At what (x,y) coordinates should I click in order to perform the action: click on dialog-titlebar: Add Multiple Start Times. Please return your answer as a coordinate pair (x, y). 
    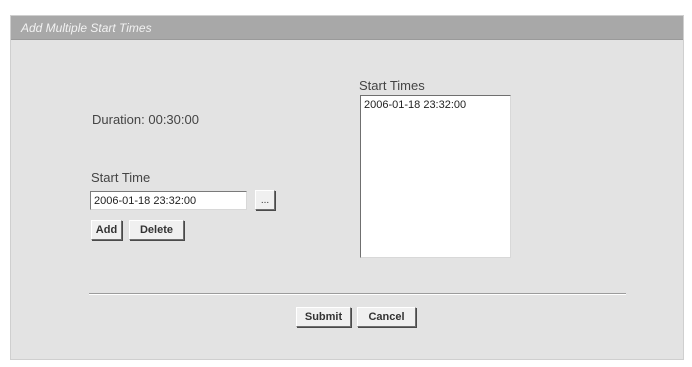
    Looking at the image, I should click on (347, 28).